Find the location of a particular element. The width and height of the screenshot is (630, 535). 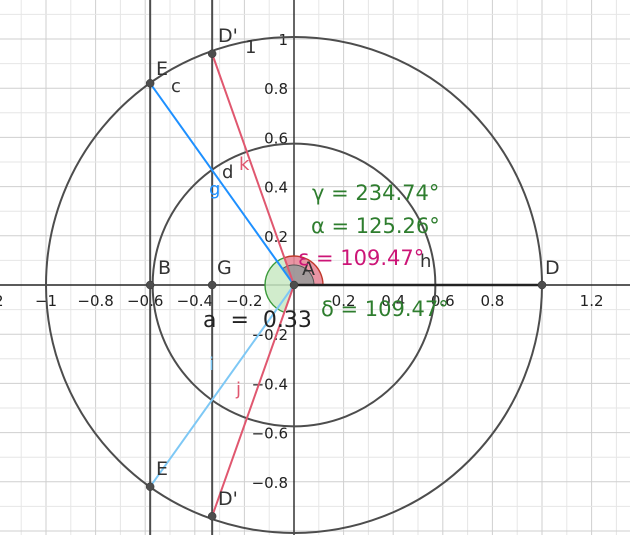

label-segment-i: i is located at coordinates (211, 364).